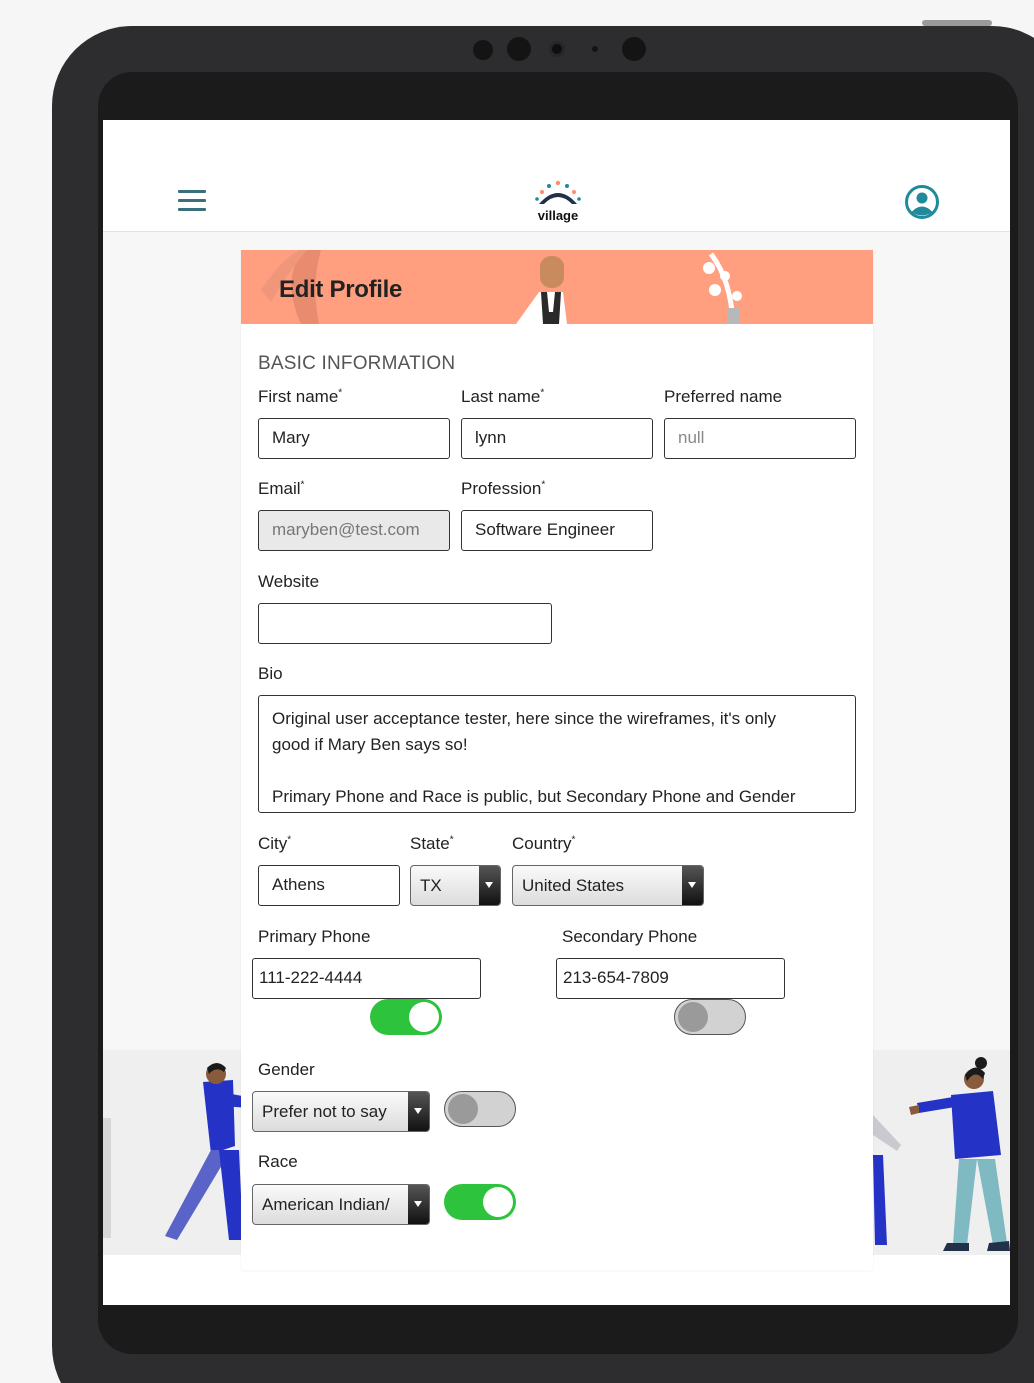  I want to click on secondary-phone-public-toggle, so click(710, 1017).